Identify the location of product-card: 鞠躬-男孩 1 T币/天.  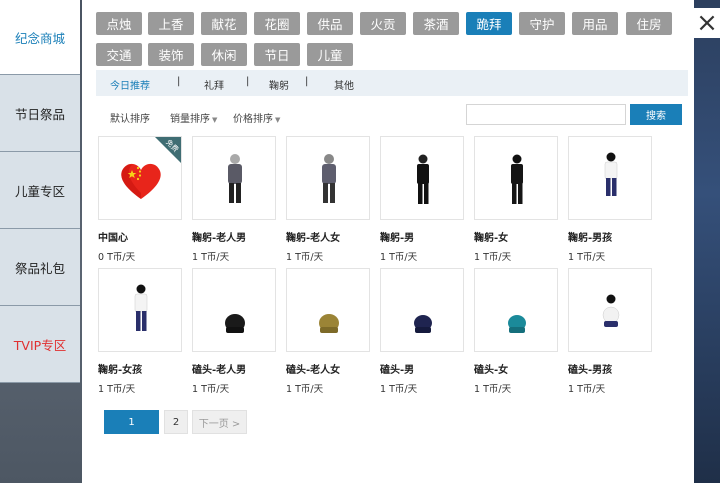
(611, 199).